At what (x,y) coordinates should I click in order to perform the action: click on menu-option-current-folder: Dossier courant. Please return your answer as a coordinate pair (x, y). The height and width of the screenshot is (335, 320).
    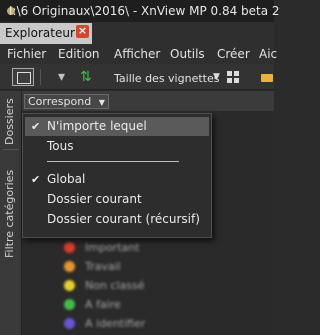
    Looking at the image, I should click on (117, 199).